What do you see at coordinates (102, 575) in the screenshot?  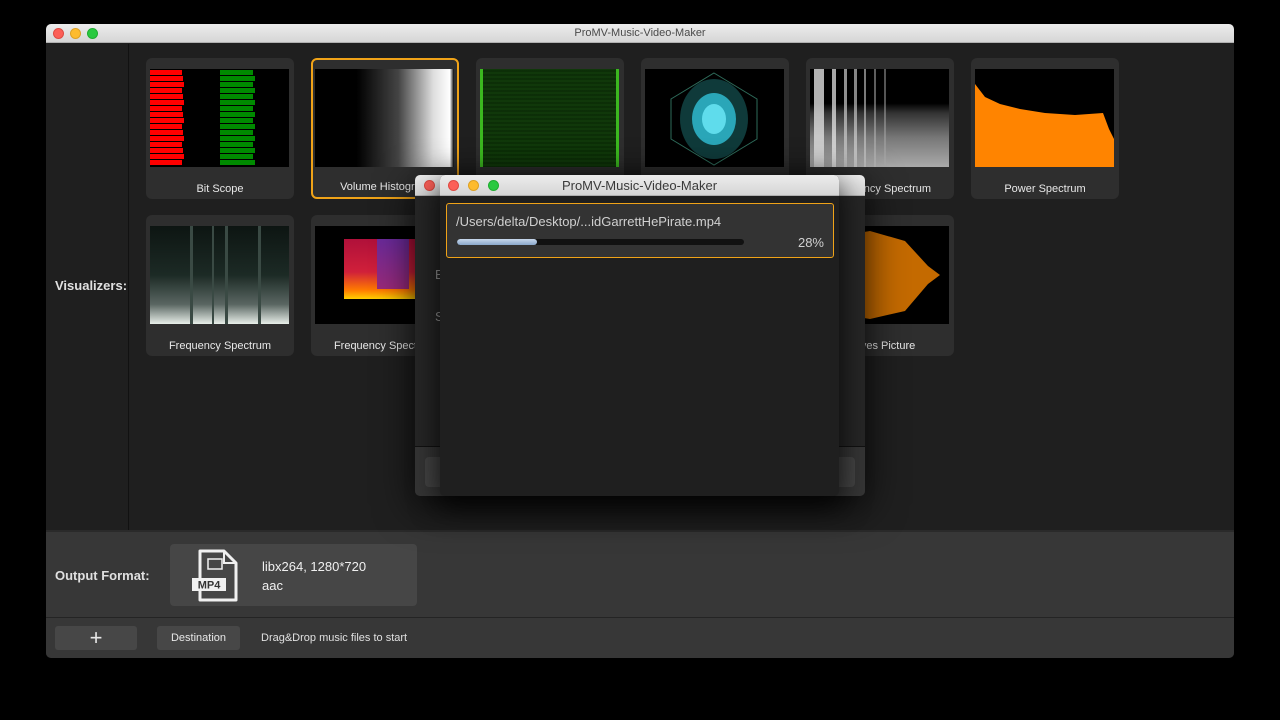 I see `output-format-label: Output Format:` at bounding box center [102, 575].